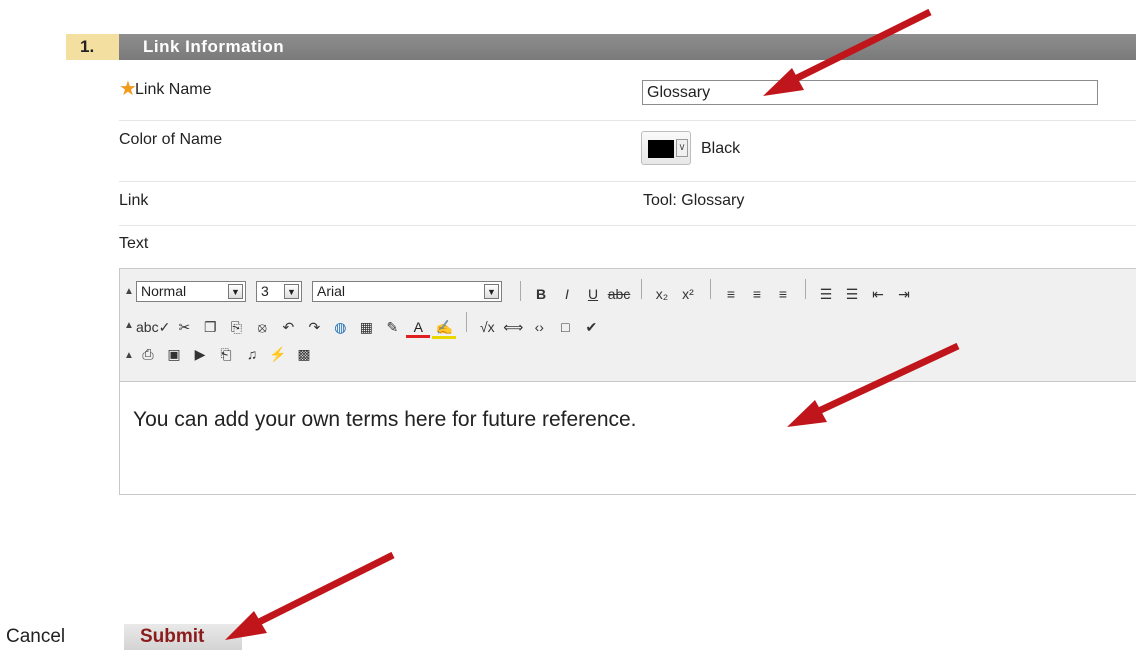  What do you see at coordinates (591, 327) in the screenshot?
I see `check-link-icon: ✔` at bounding box center [591, 327].